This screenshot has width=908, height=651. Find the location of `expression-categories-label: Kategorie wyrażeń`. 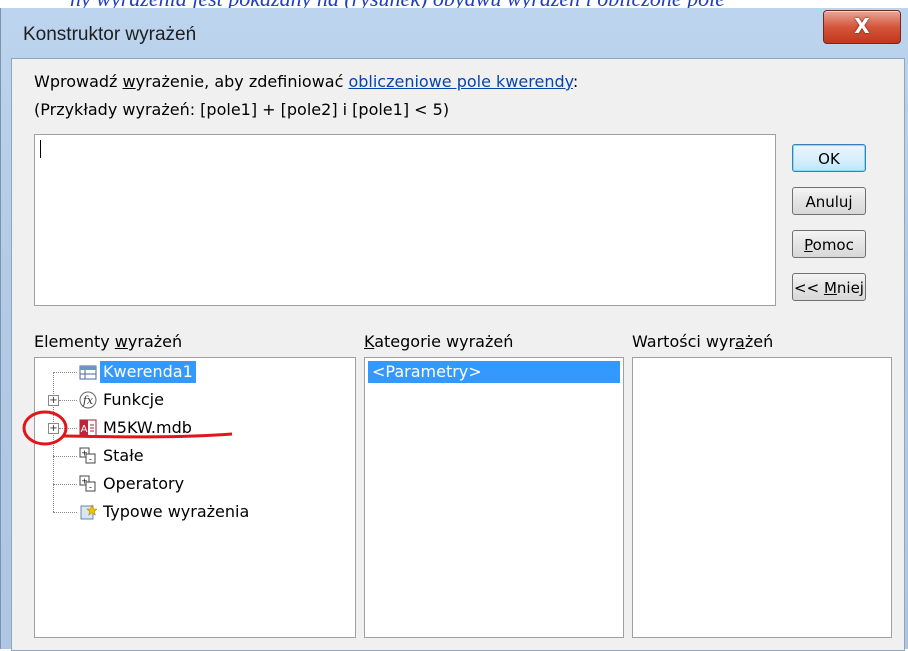

expression-categories-label: Kategorie wyrażeń is located at coordinates (438, 341).